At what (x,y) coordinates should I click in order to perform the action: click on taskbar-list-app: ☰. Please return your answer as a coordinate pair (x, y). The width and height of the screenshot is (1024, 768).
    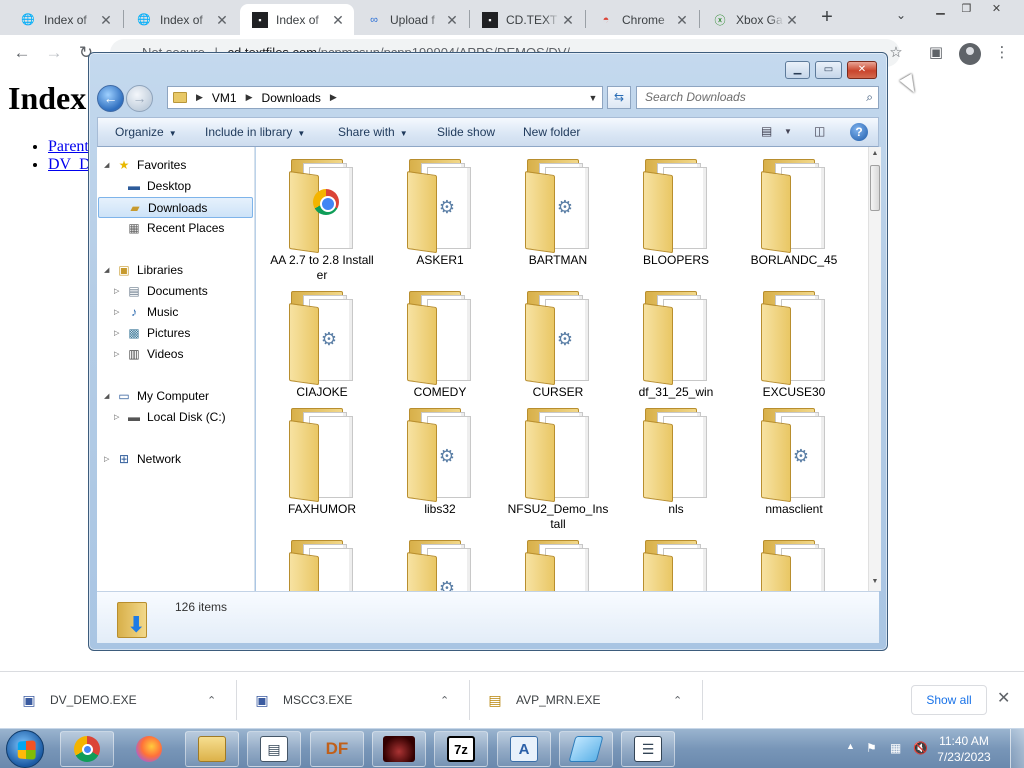
    Looking at the image, I should click on (648, 749).